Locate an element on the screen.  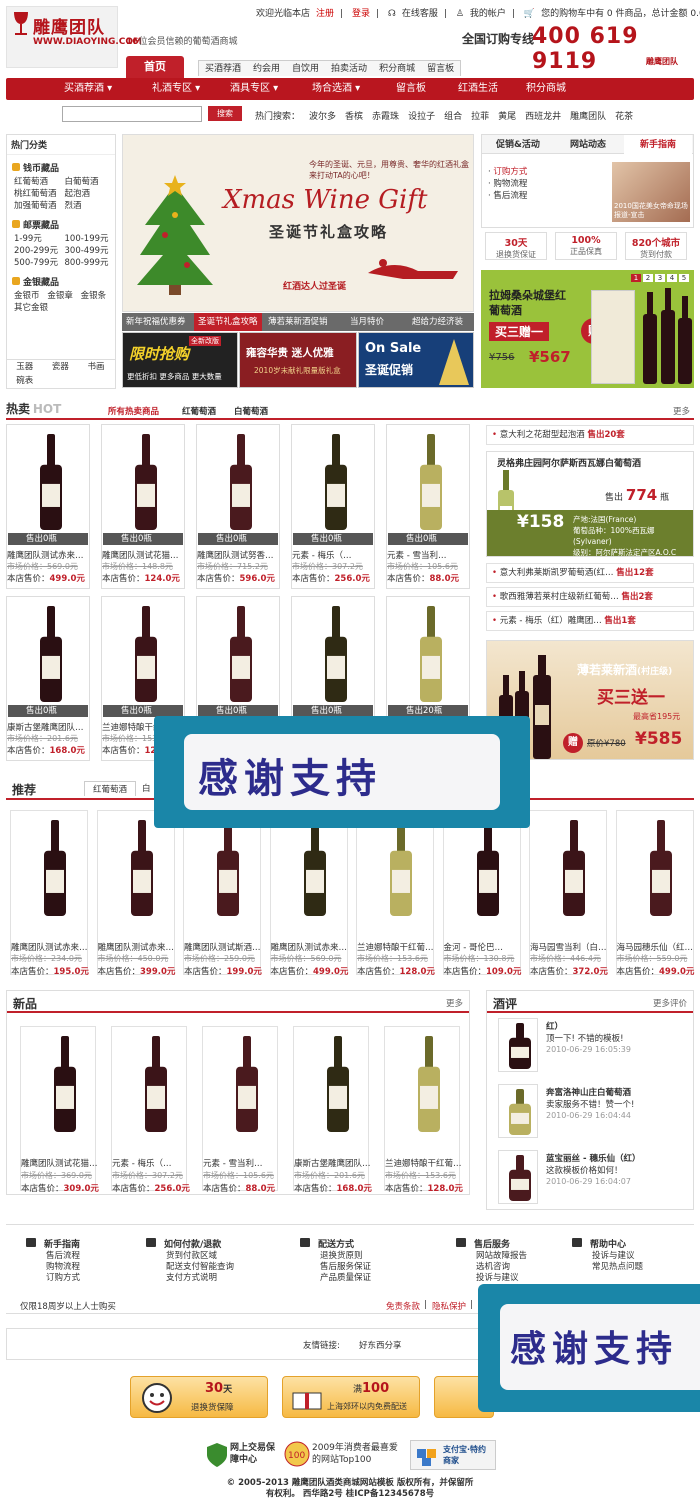
hot-keyword: 组合 is located at coordinates (453, 117).